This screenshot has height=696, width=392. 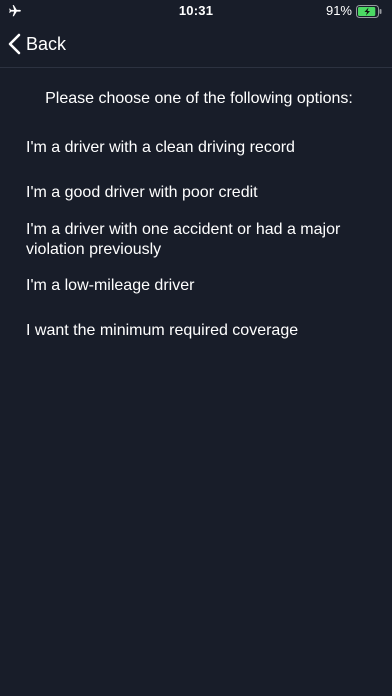 What do you see at coordinates (338, 10) in the screenshot?
I see `battery-percent: 91%` at bounding box center [338, 10].